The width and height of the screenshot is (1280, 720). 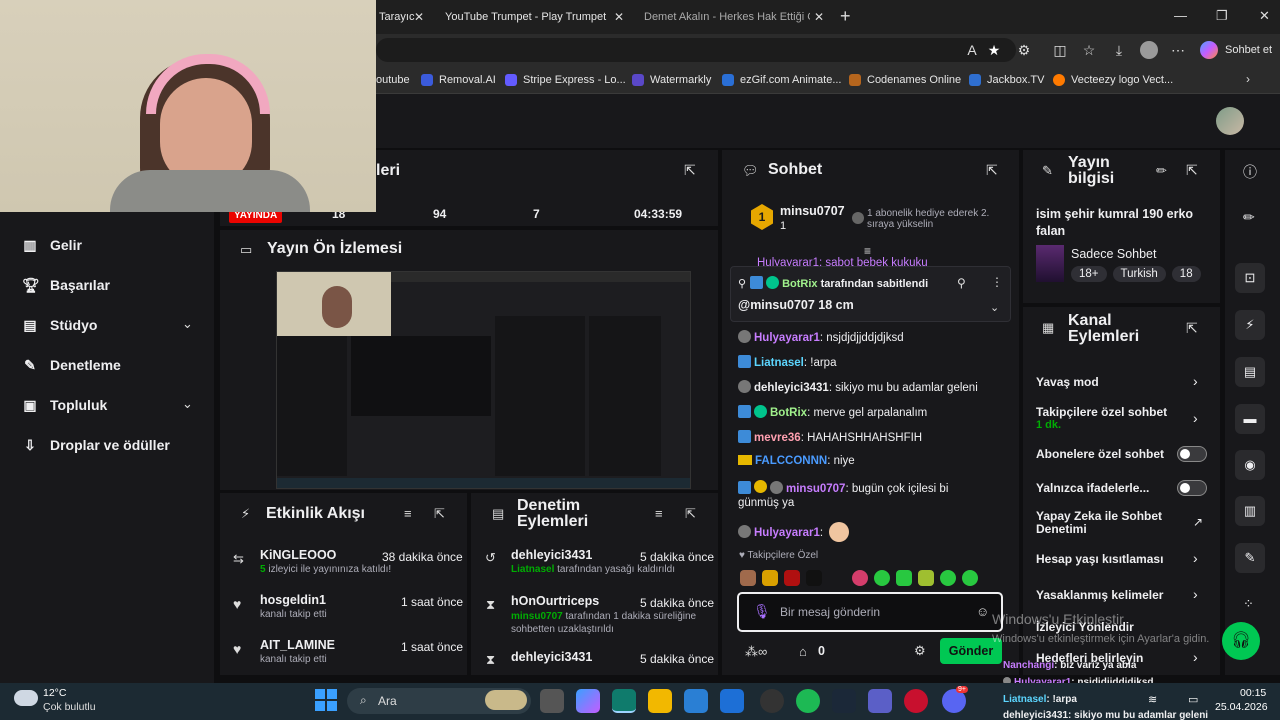 I want to click on more-options-icon: ⋮, so click(x=997, y=282).